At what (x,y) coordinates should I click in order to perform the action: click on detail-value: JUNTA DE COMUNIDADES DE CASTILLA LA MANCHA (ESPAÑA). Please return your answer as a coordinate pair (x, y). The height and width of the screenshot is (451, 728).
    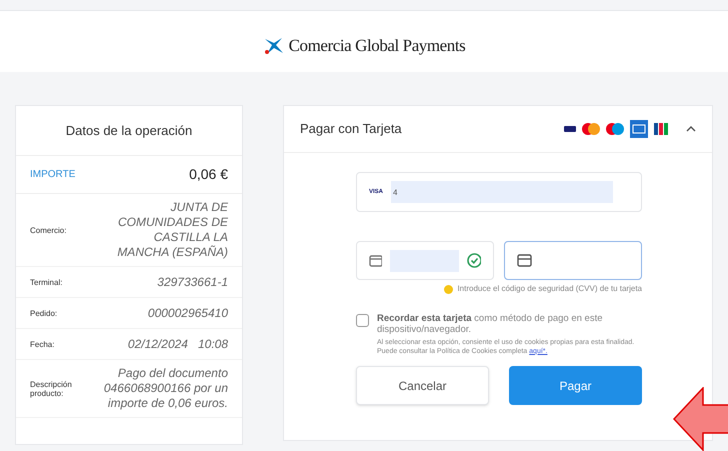
    Looking at the image, I should click on (172, 230).